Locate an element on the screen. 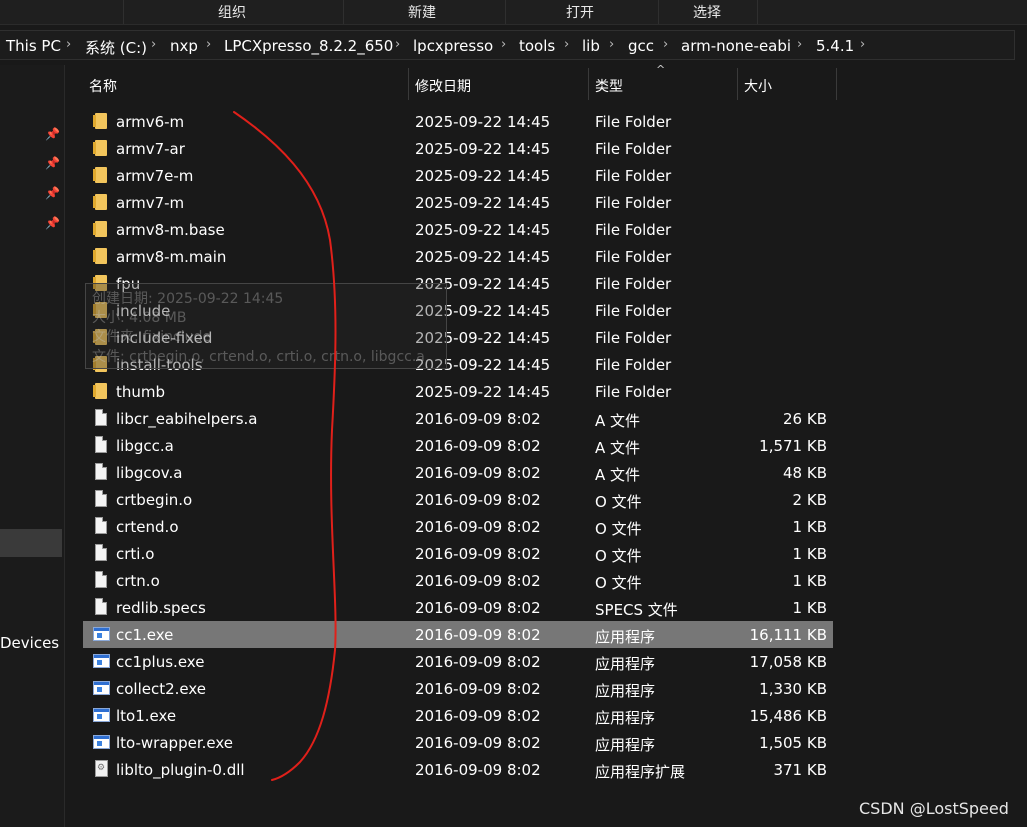  file-type: SPECS 文件 is located at coordinates (636, 610).